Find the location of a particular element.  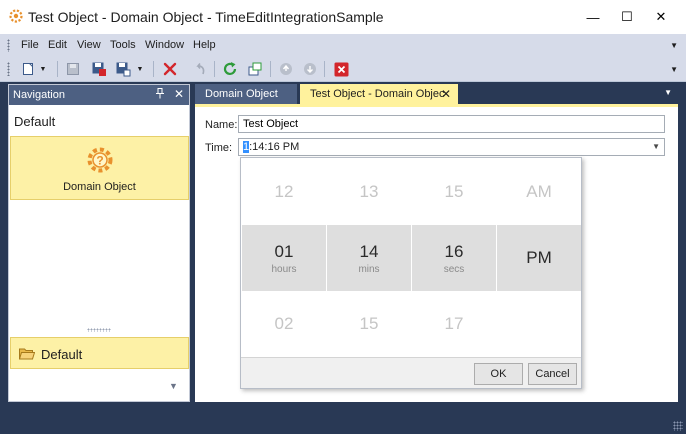

toolbar-grip is located at coordinates (8, 69).